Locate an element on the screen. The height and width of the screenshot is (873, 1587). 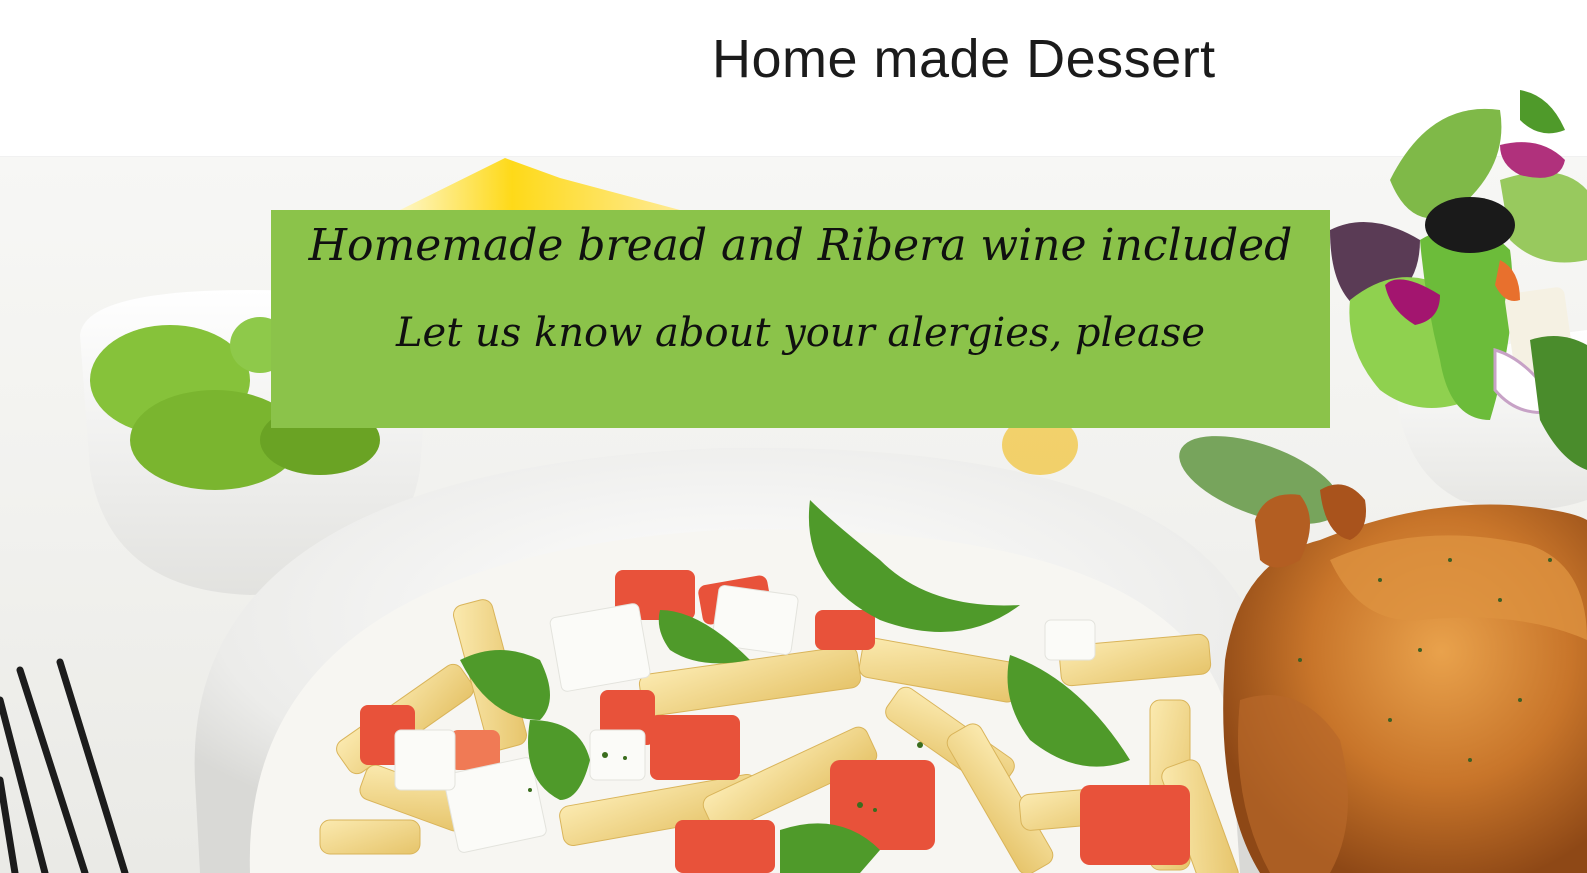
fork-icon is located at coordinates (64, 765).